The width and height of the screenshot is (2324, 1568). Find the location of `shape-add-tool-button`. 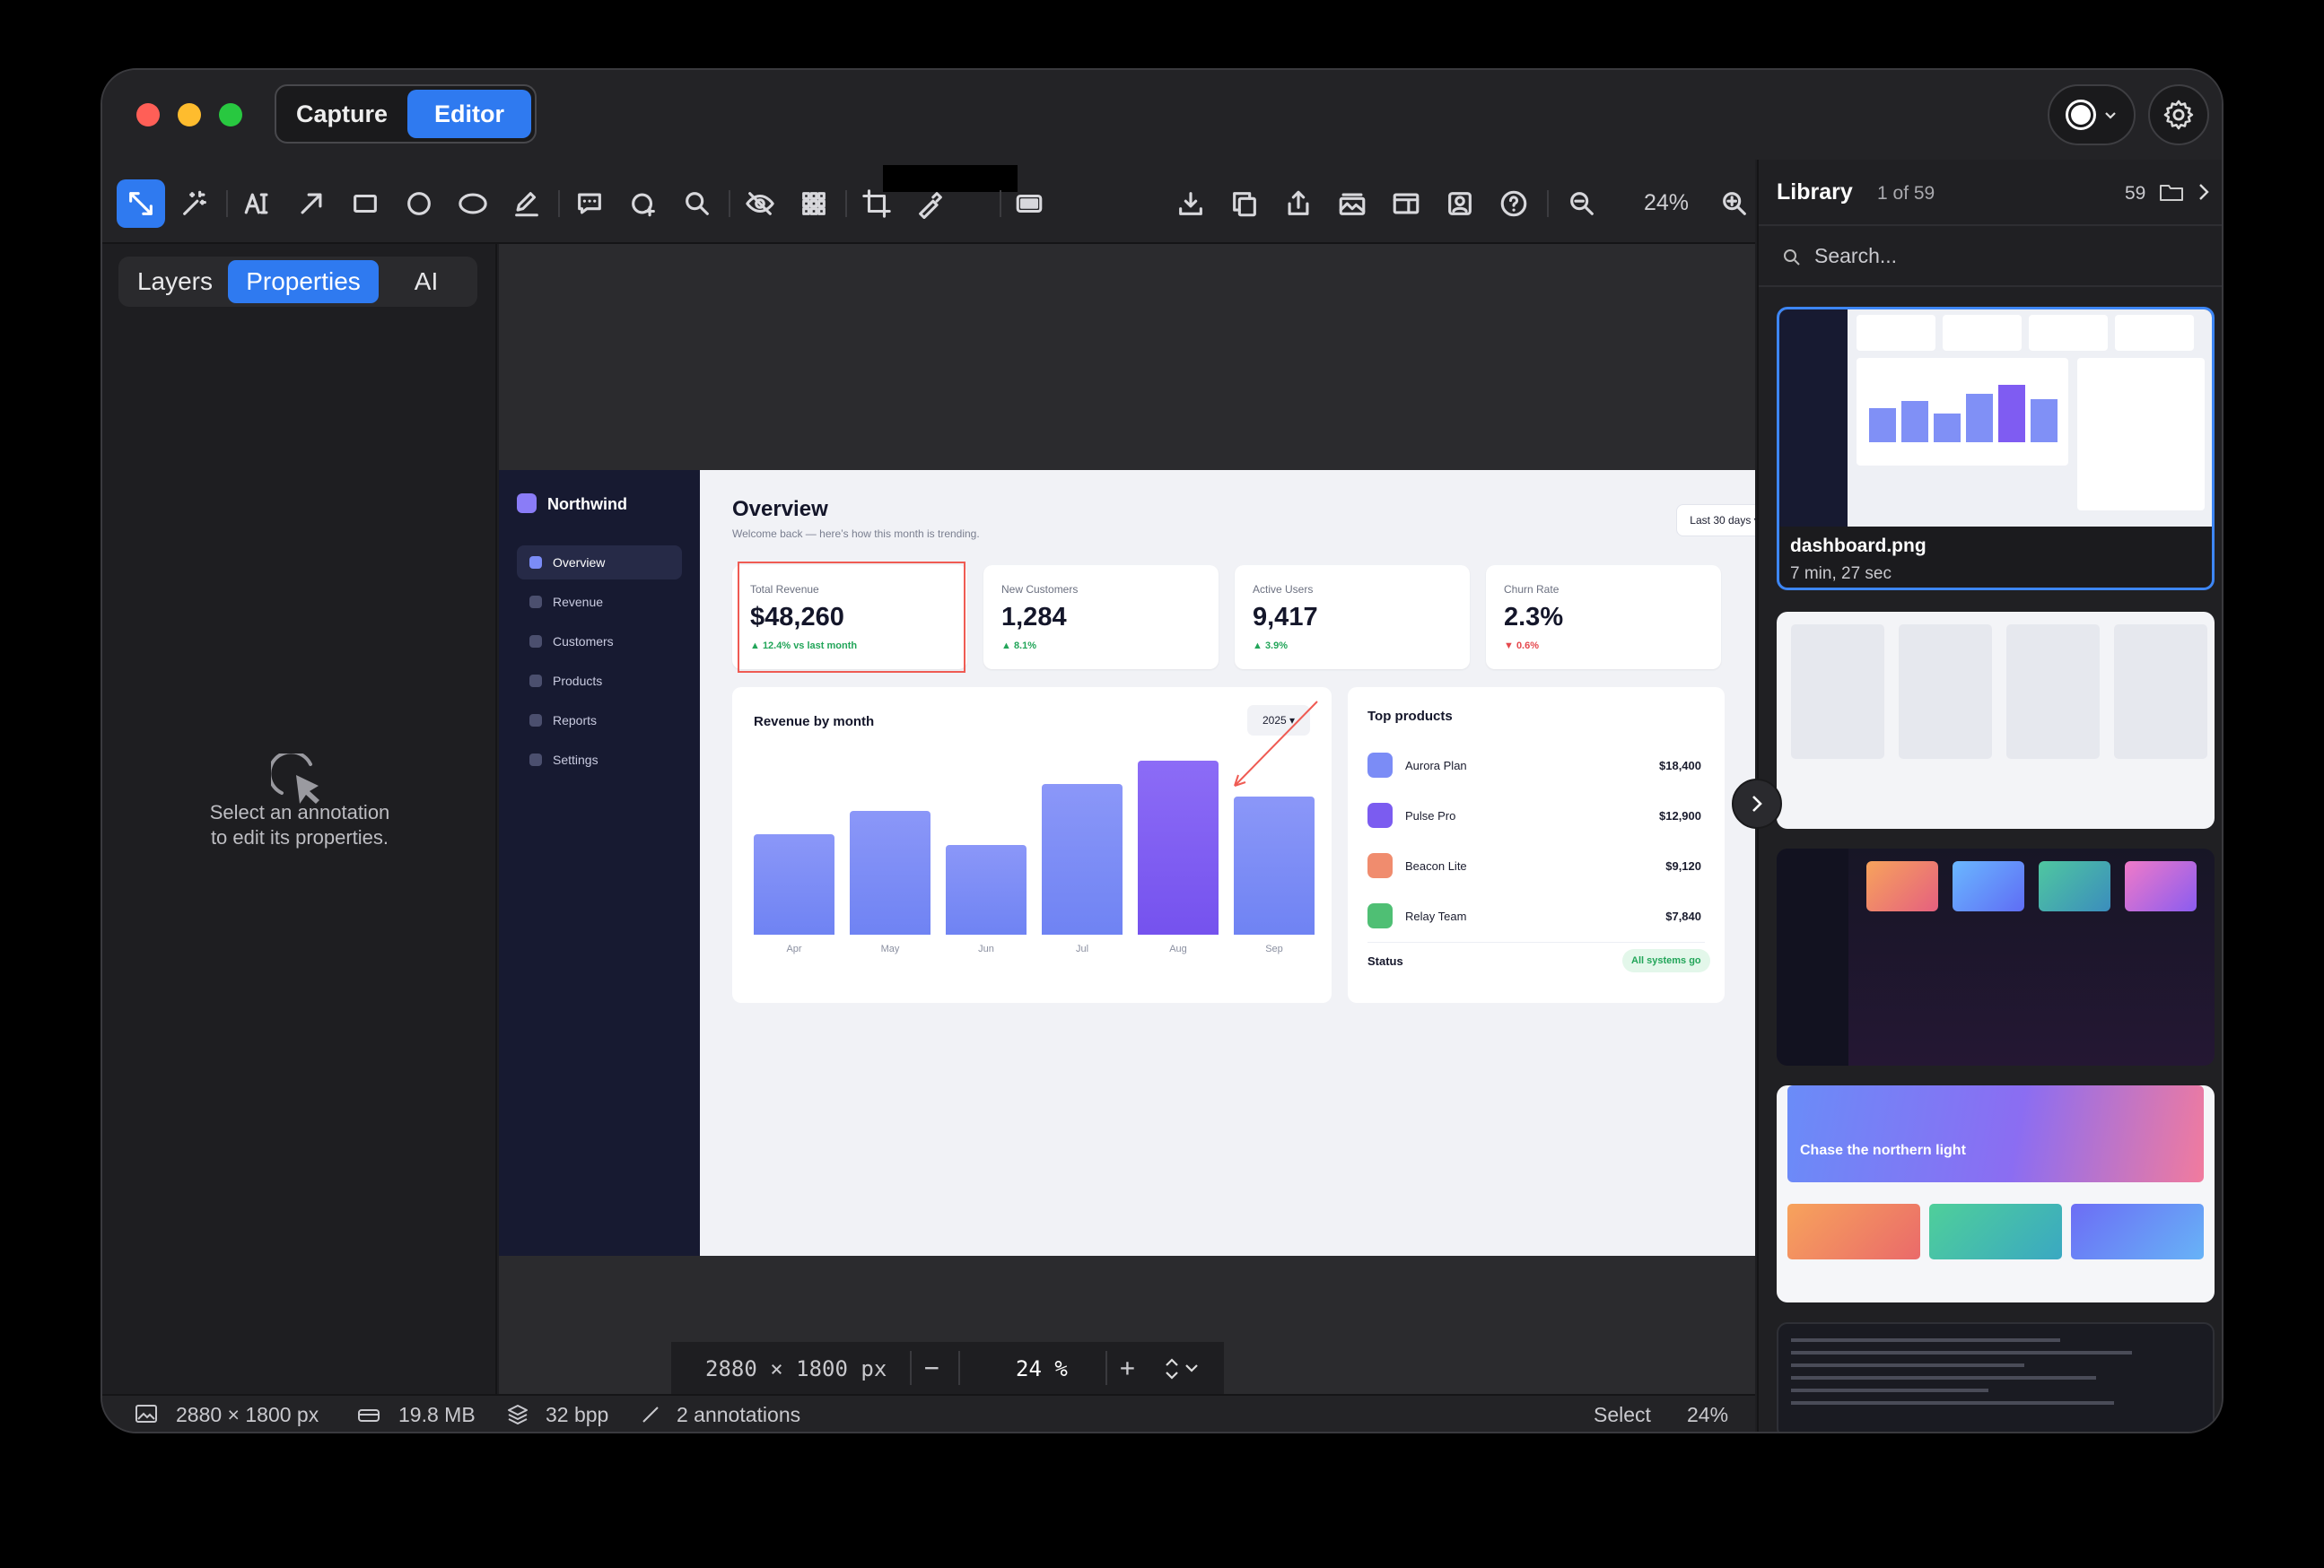

shape-add-tool-button is located at coordinates (644, 204).